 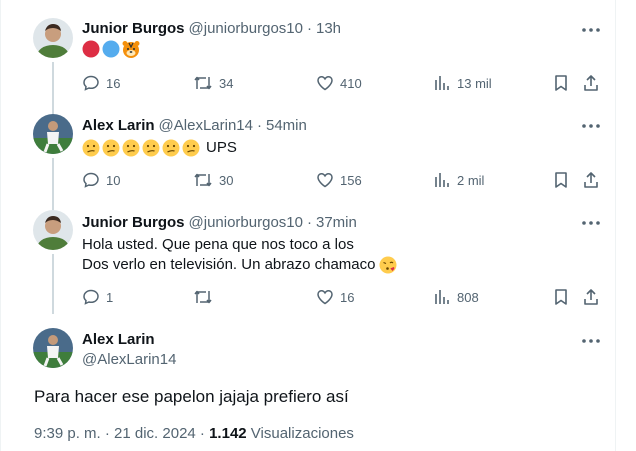 What do you see at coordinates (442, 297) in the screenshot?
I see `analytics-icon` at bounding box center [442, 297].